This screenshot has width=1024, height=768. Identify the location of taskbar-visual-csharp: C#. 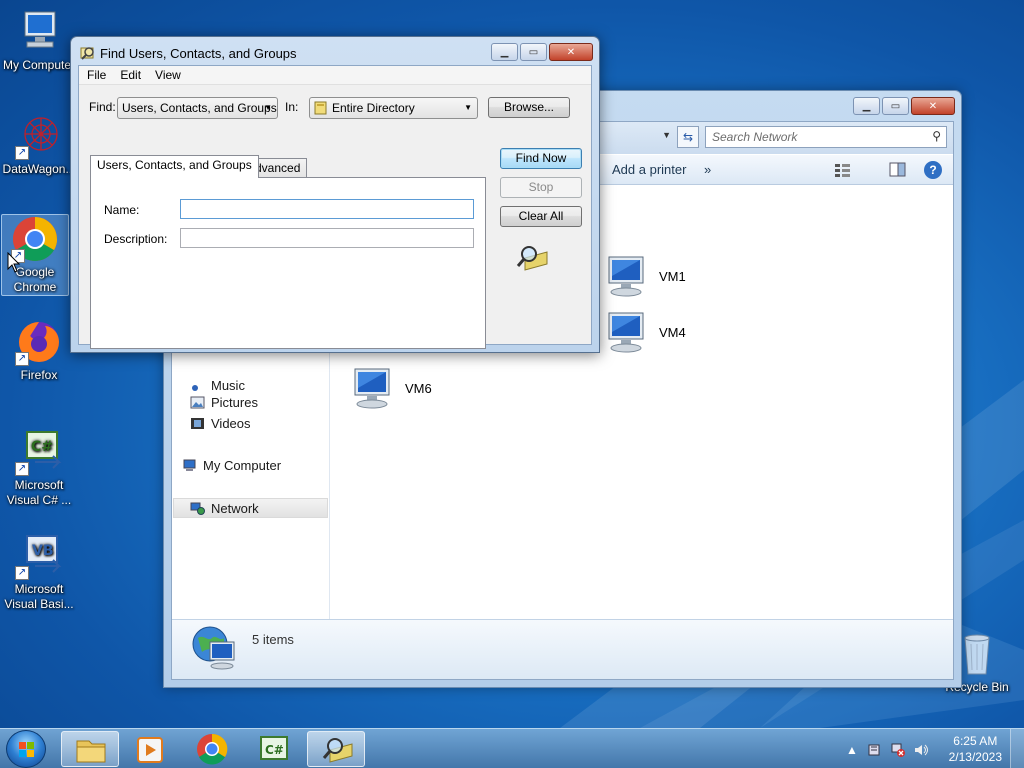
(274, 749).